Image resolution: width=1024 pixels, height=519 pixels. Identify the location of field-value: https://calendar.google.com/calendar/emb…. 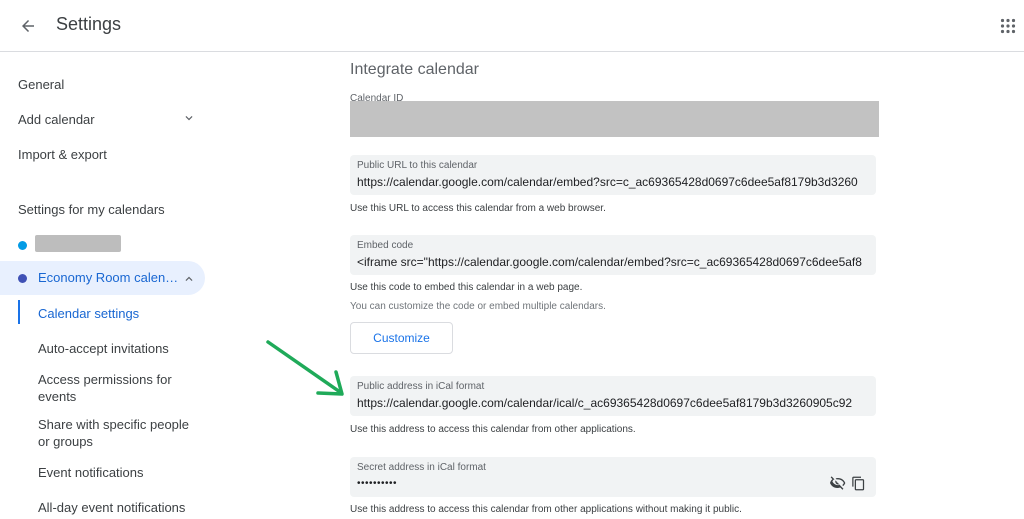
(607, 182).